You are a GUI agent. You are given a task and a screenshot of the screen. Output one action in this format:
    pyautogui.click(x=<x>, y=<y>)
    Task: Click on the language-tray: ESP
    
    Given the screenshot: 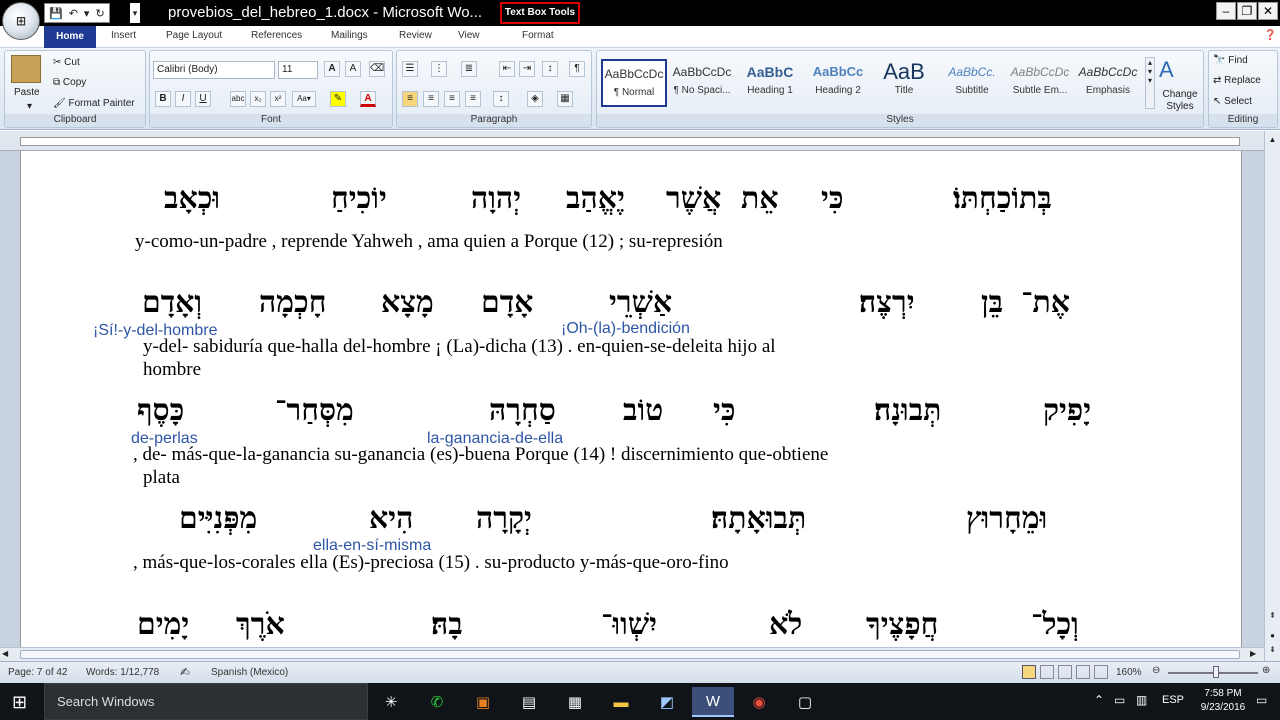 What is the action you would take?
    pyautogui.click(x=1173, y=700)
    